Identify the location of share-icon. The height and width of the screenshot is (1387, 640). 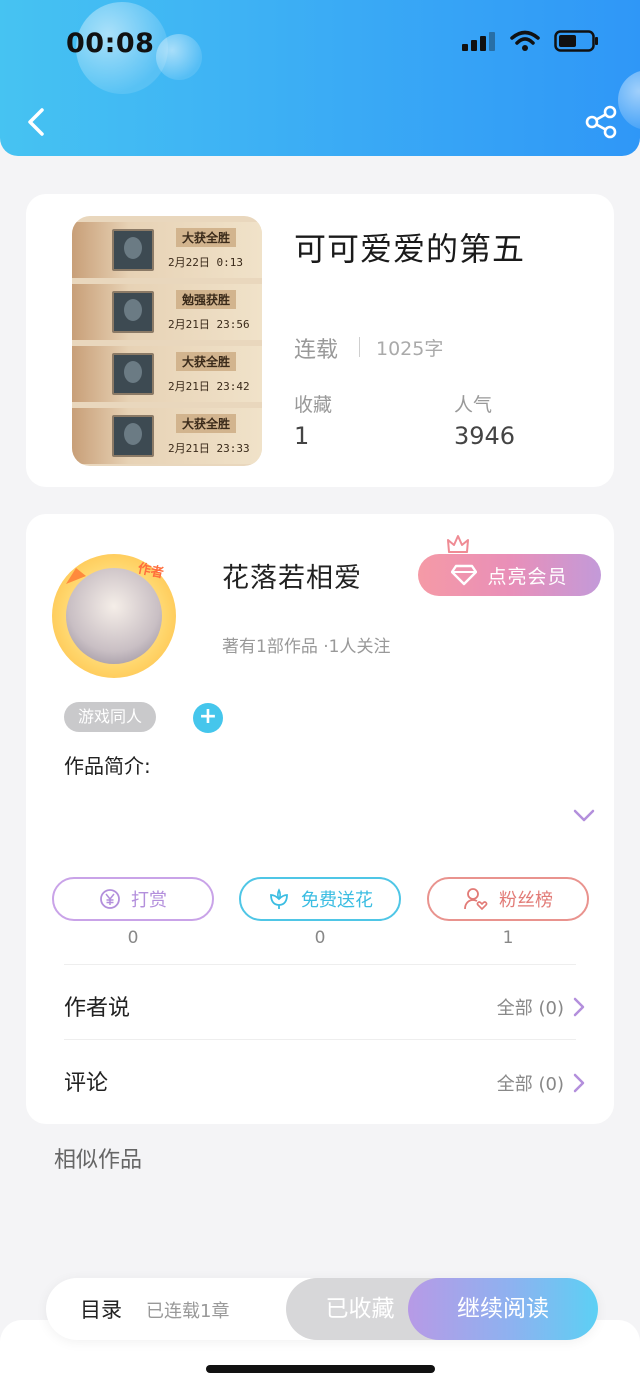
(601, 122).